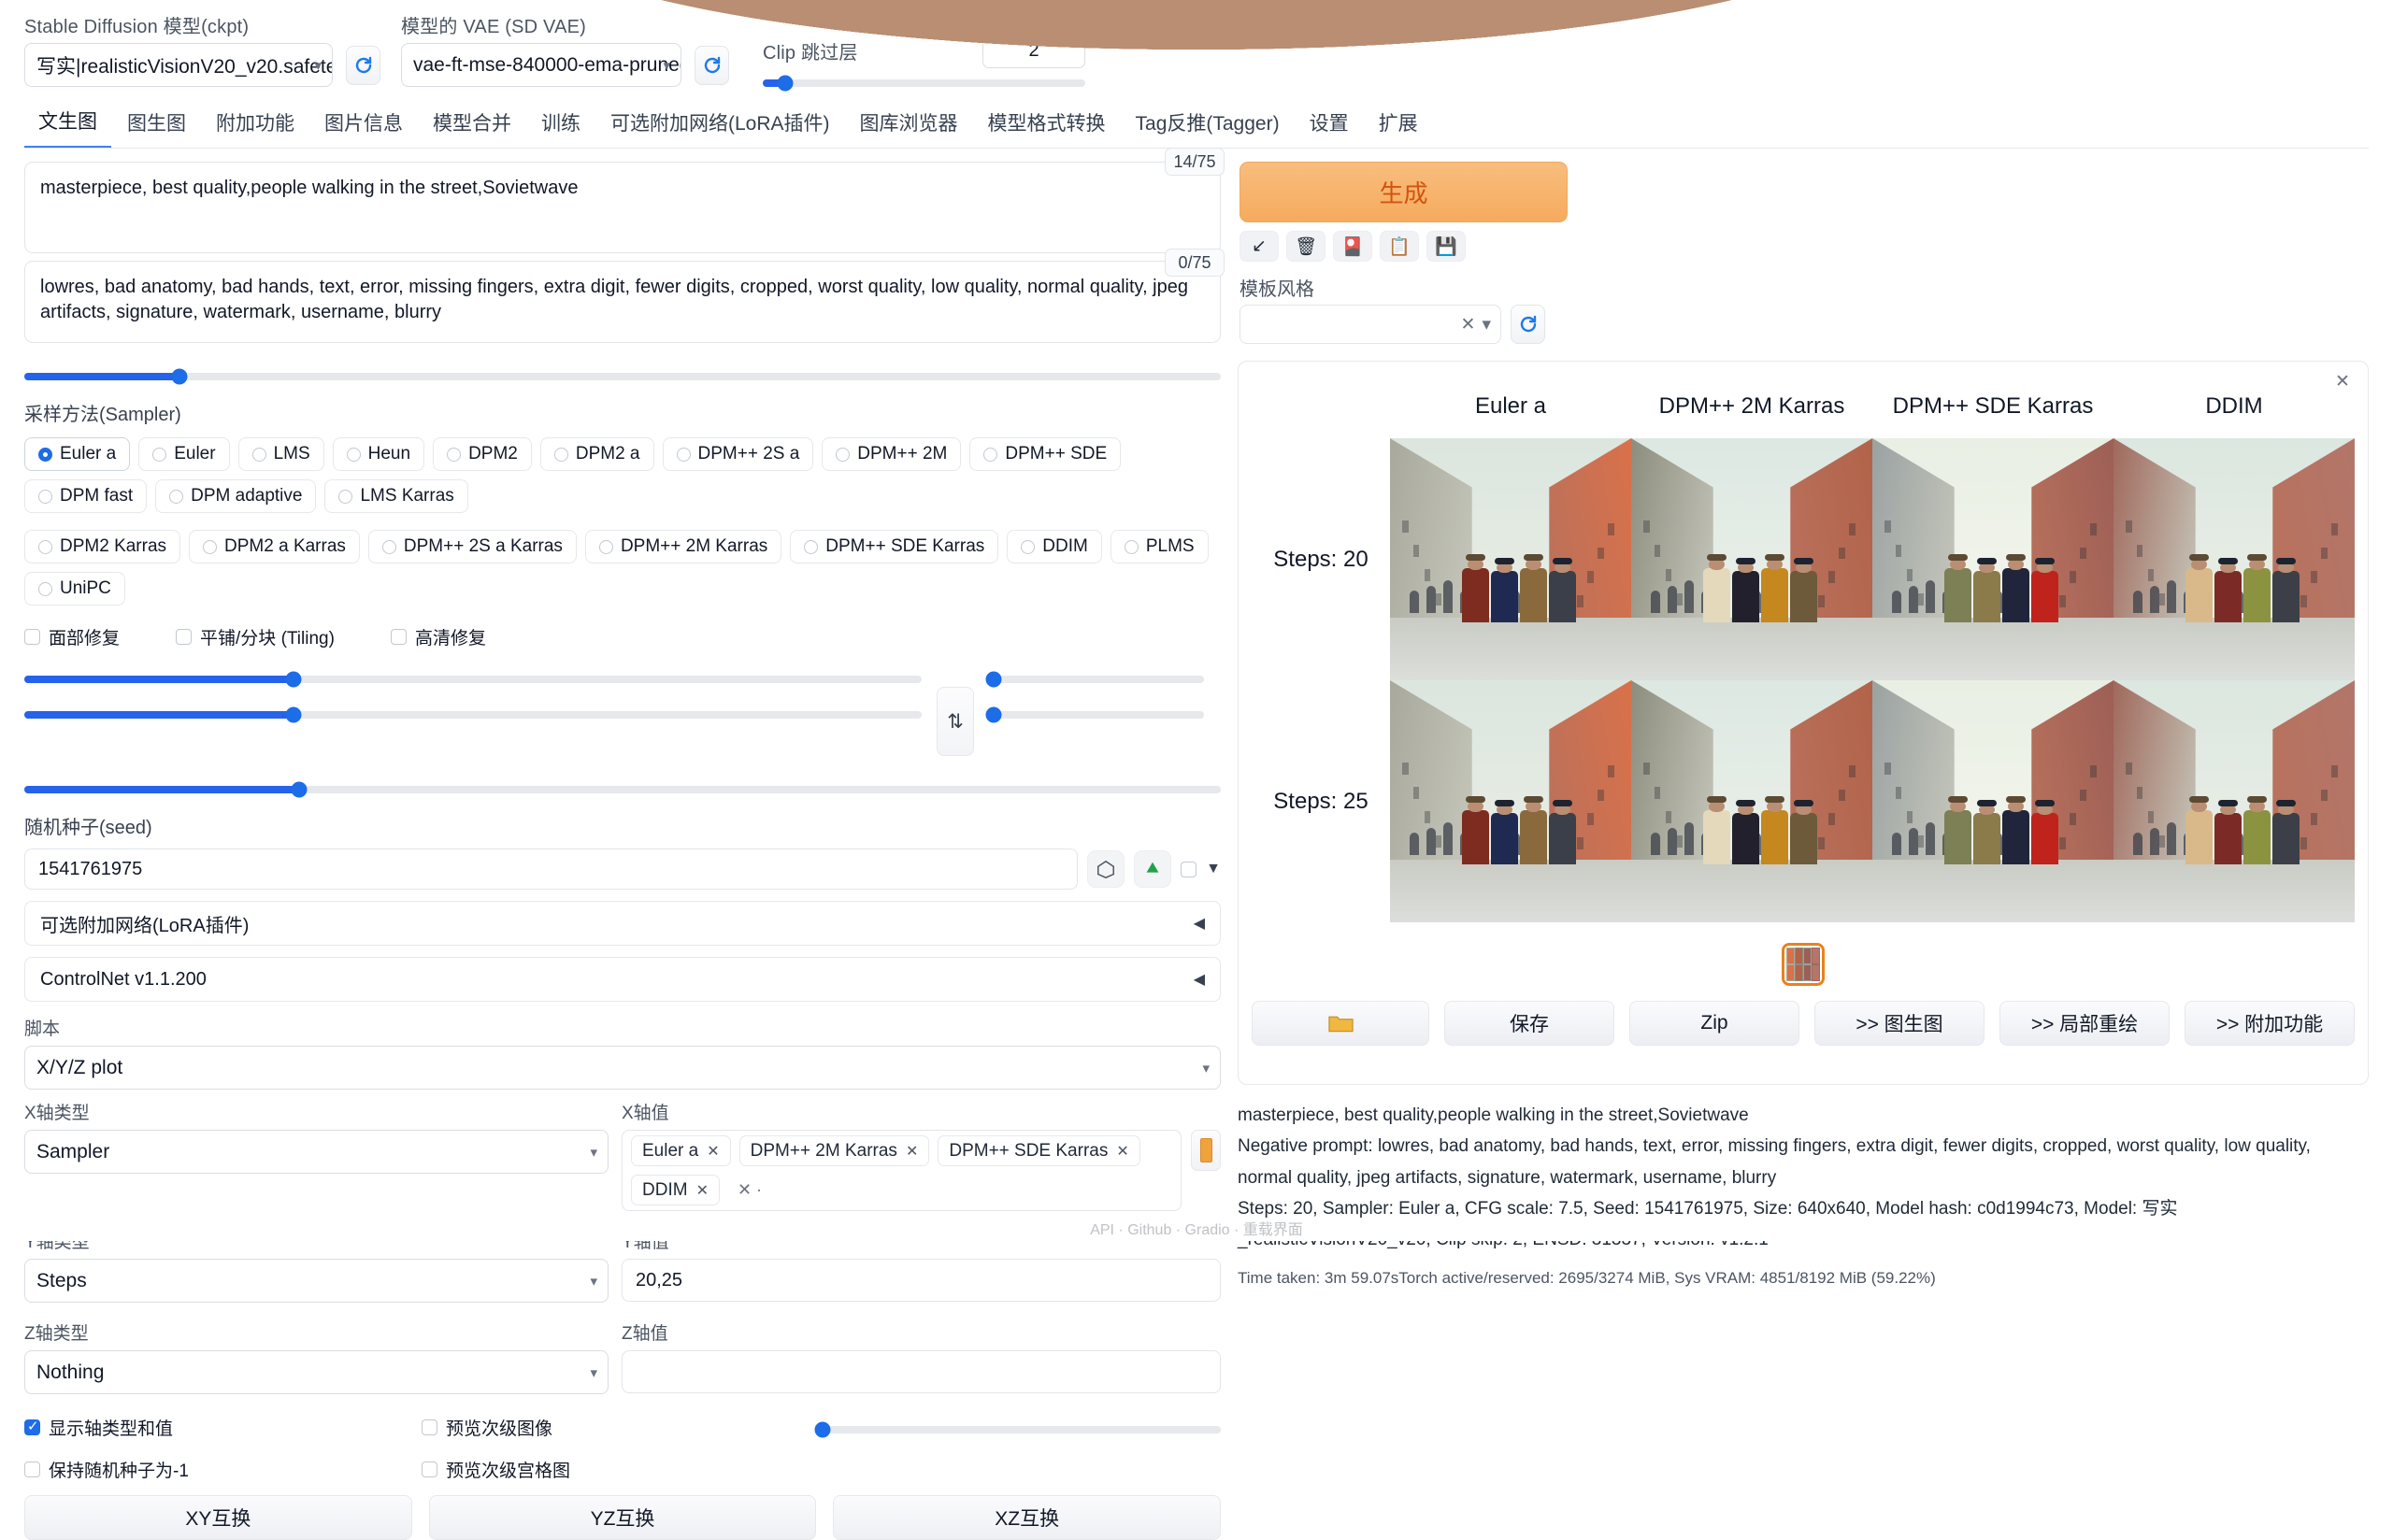  Describe the element at coordinates (223, 1469) in the screenshot. I see `keep-seed-checkbox: 保持随机种子为-1` at that location.